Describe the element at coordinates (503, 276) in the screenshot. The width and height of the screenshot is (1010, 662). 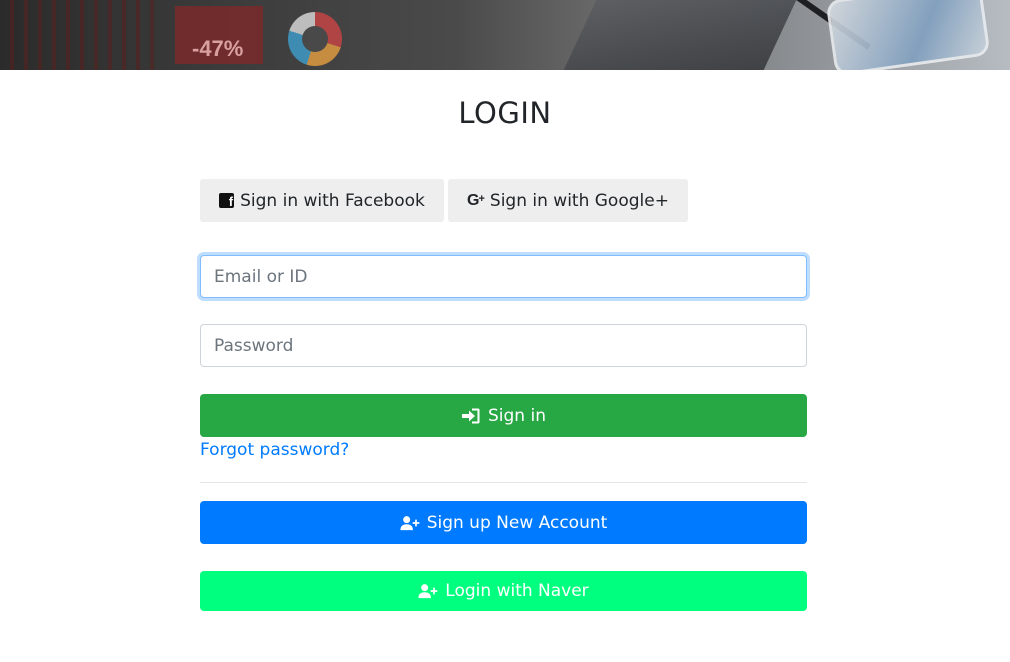
I see `email-input` at that location.